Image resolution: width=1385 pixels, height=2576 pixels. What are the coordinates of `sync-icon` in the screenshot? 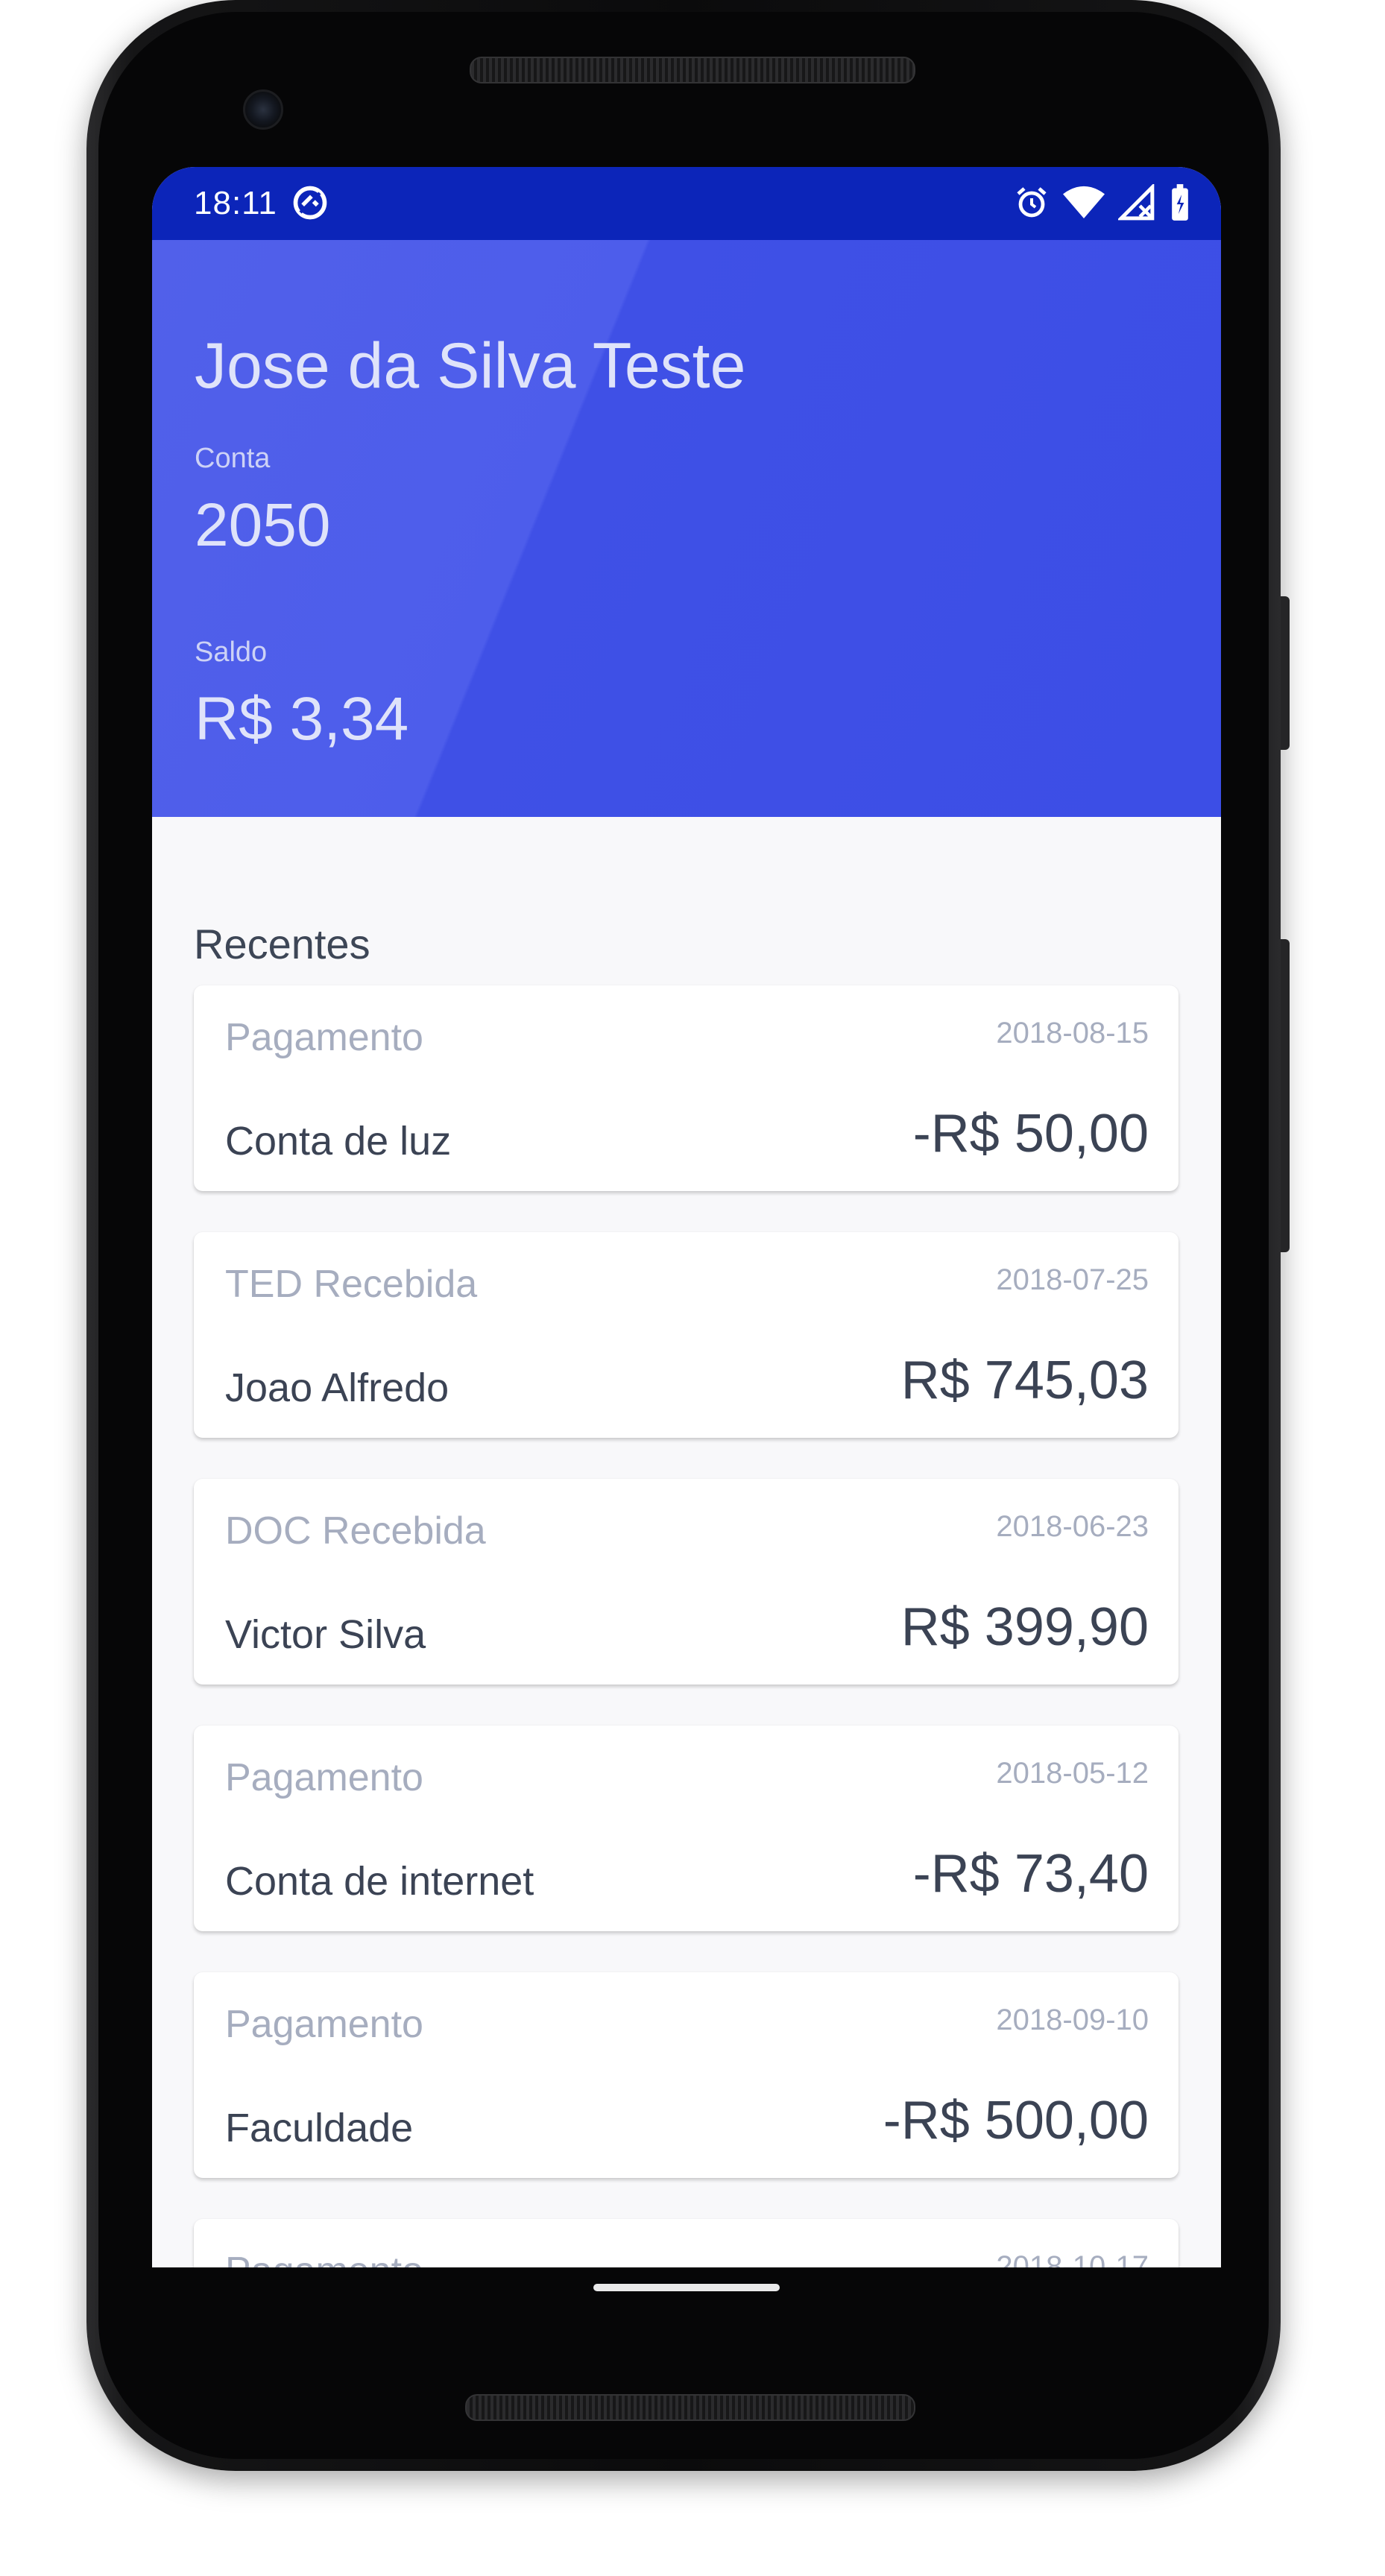 It's located at (310, 203).